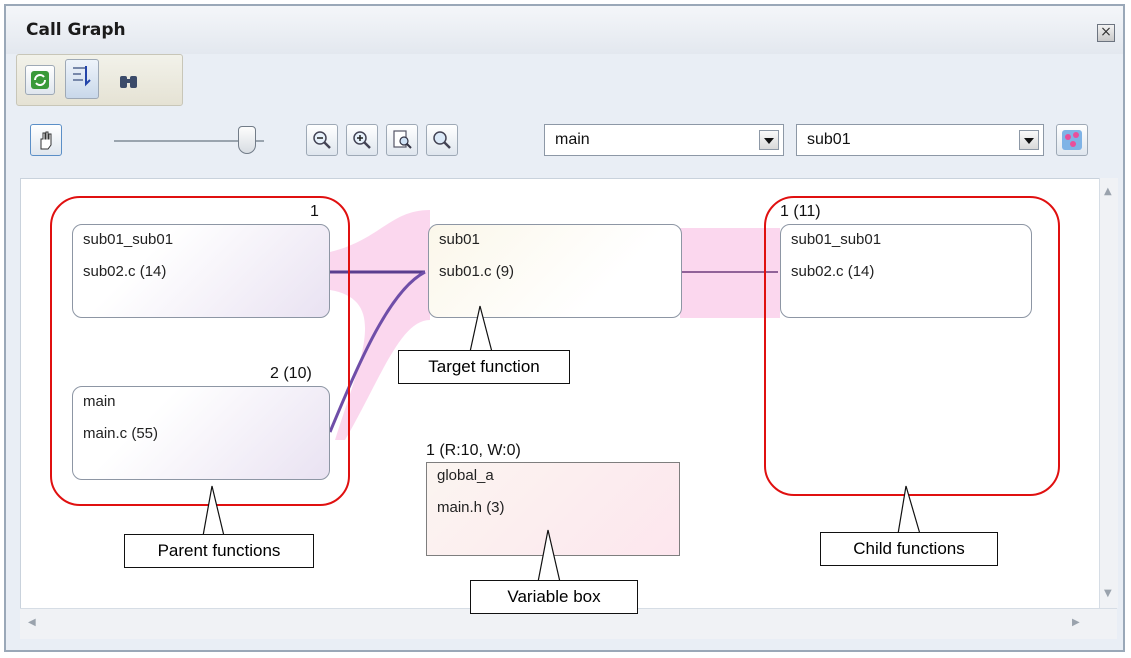  Describe the element at coordinates (909, 549) in the screenshot. I see `children-callout: Child functions` at that location.